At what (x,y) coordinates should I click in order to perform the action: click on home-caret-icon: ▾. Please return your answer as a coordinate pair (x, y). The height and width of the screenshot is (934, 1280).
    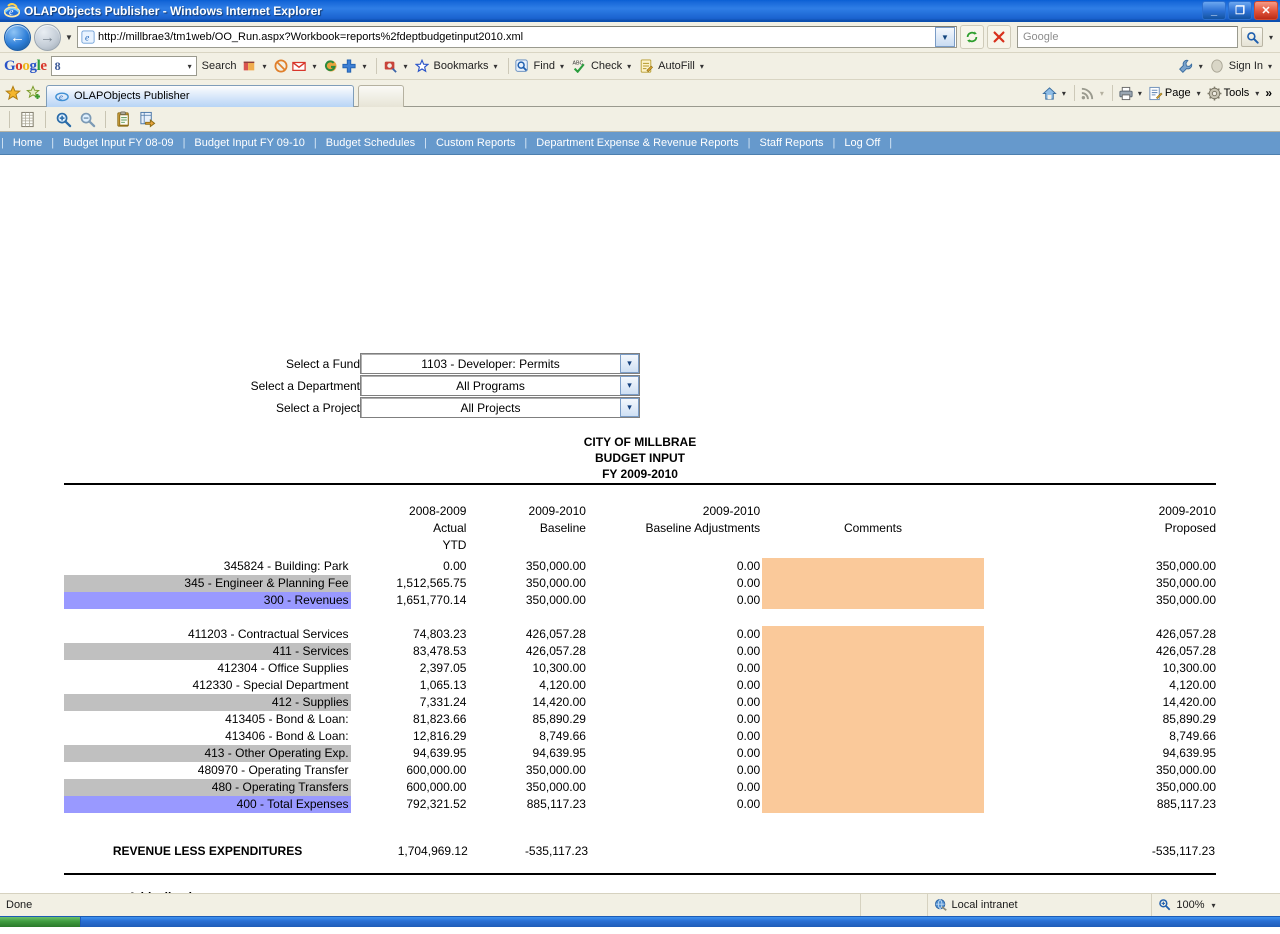
    Looking at the image, I should click on (1064, 93).